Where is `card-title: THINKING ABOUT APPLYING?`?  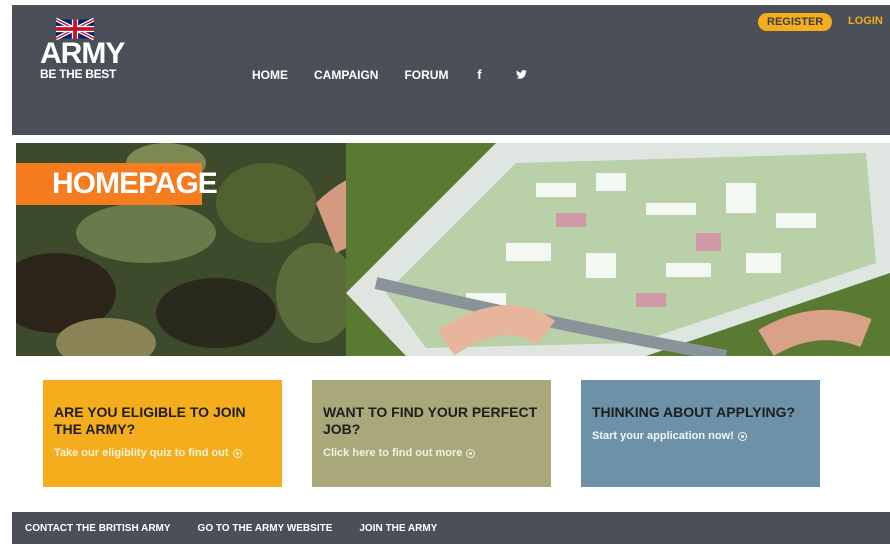 card-title: THINKING ABOUT APPLYING? is located at coordinates (694, 412).